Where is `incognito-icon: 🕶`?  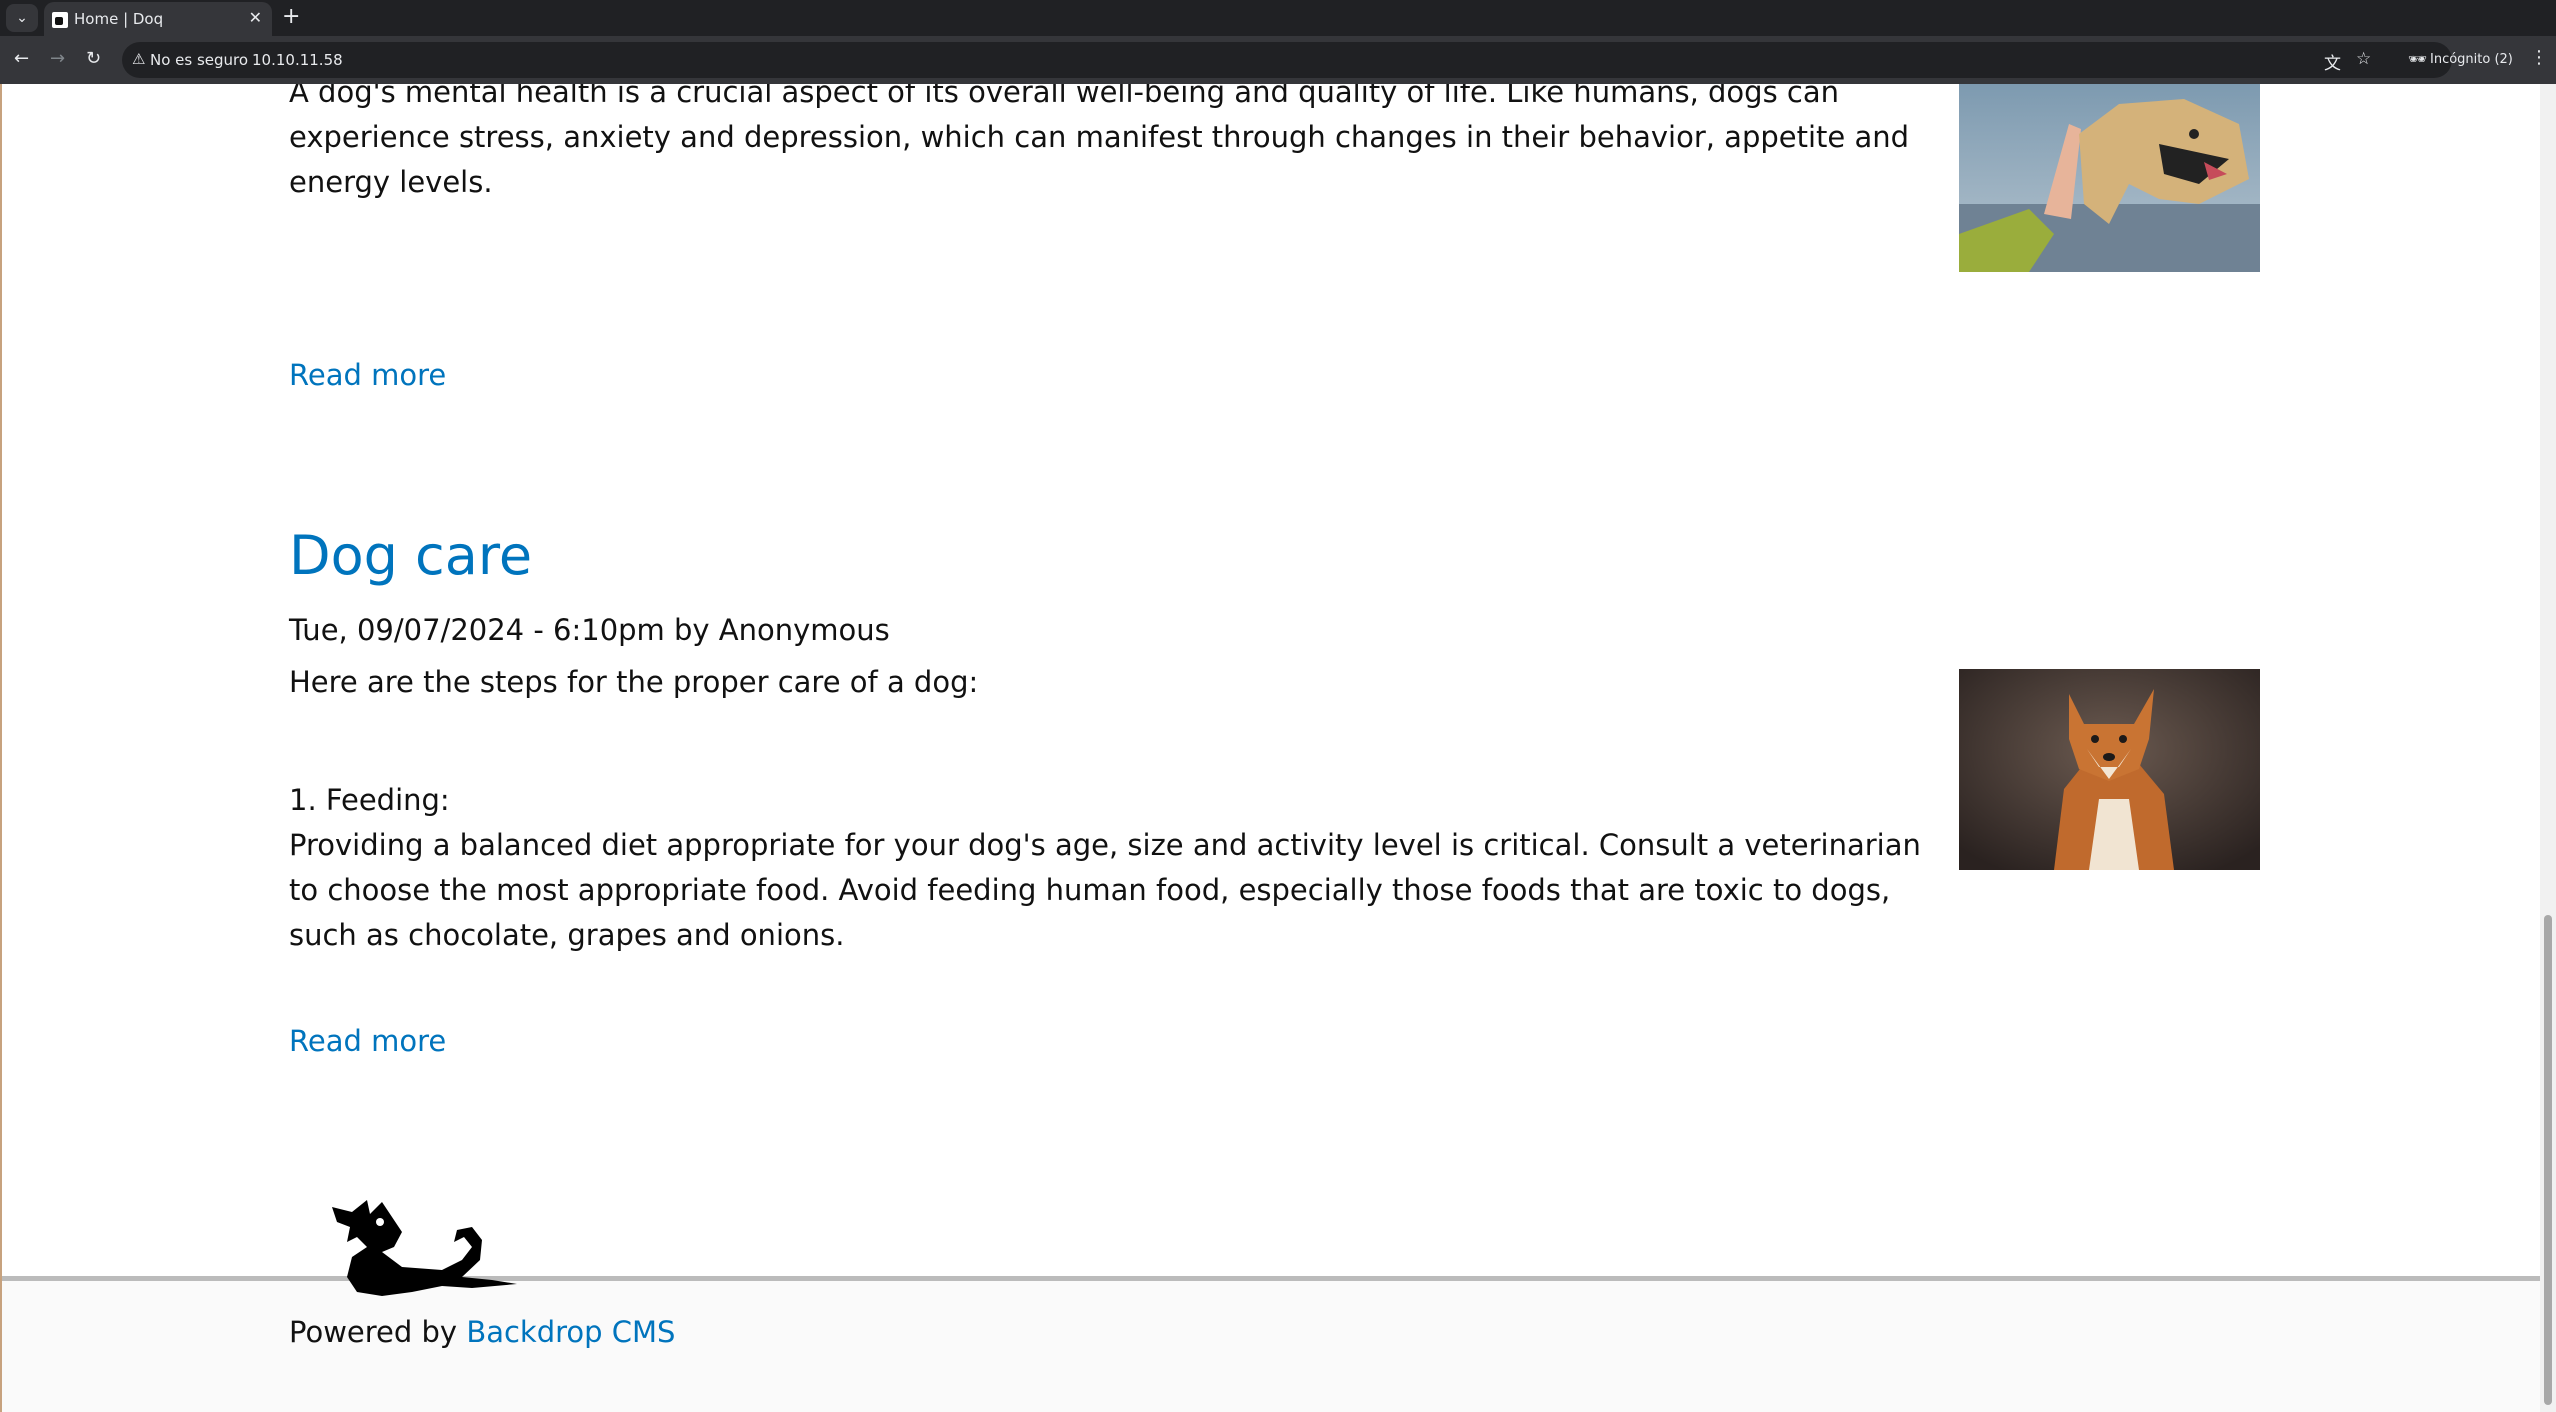 incognito-icon: 🕶 is located at coordinates (2418, 59).